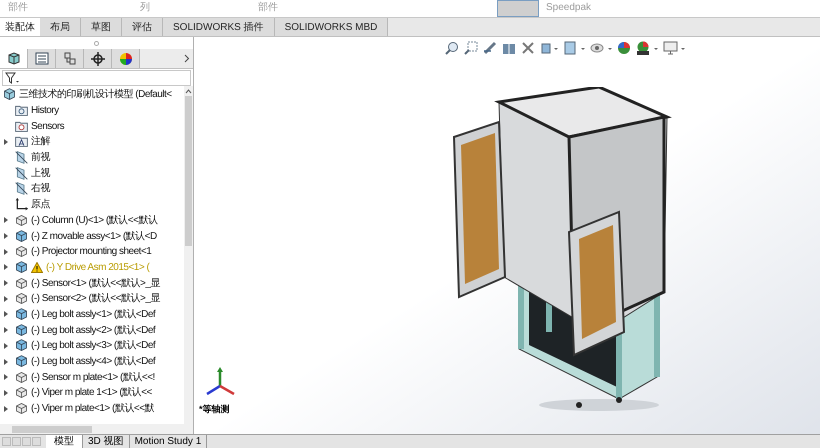  What do you see at coordinates (92, 314) in the screenshot?
I see `tree-item: (-) Leg bolt assly<1> (默认<Def` at bounding box center [92, 314].